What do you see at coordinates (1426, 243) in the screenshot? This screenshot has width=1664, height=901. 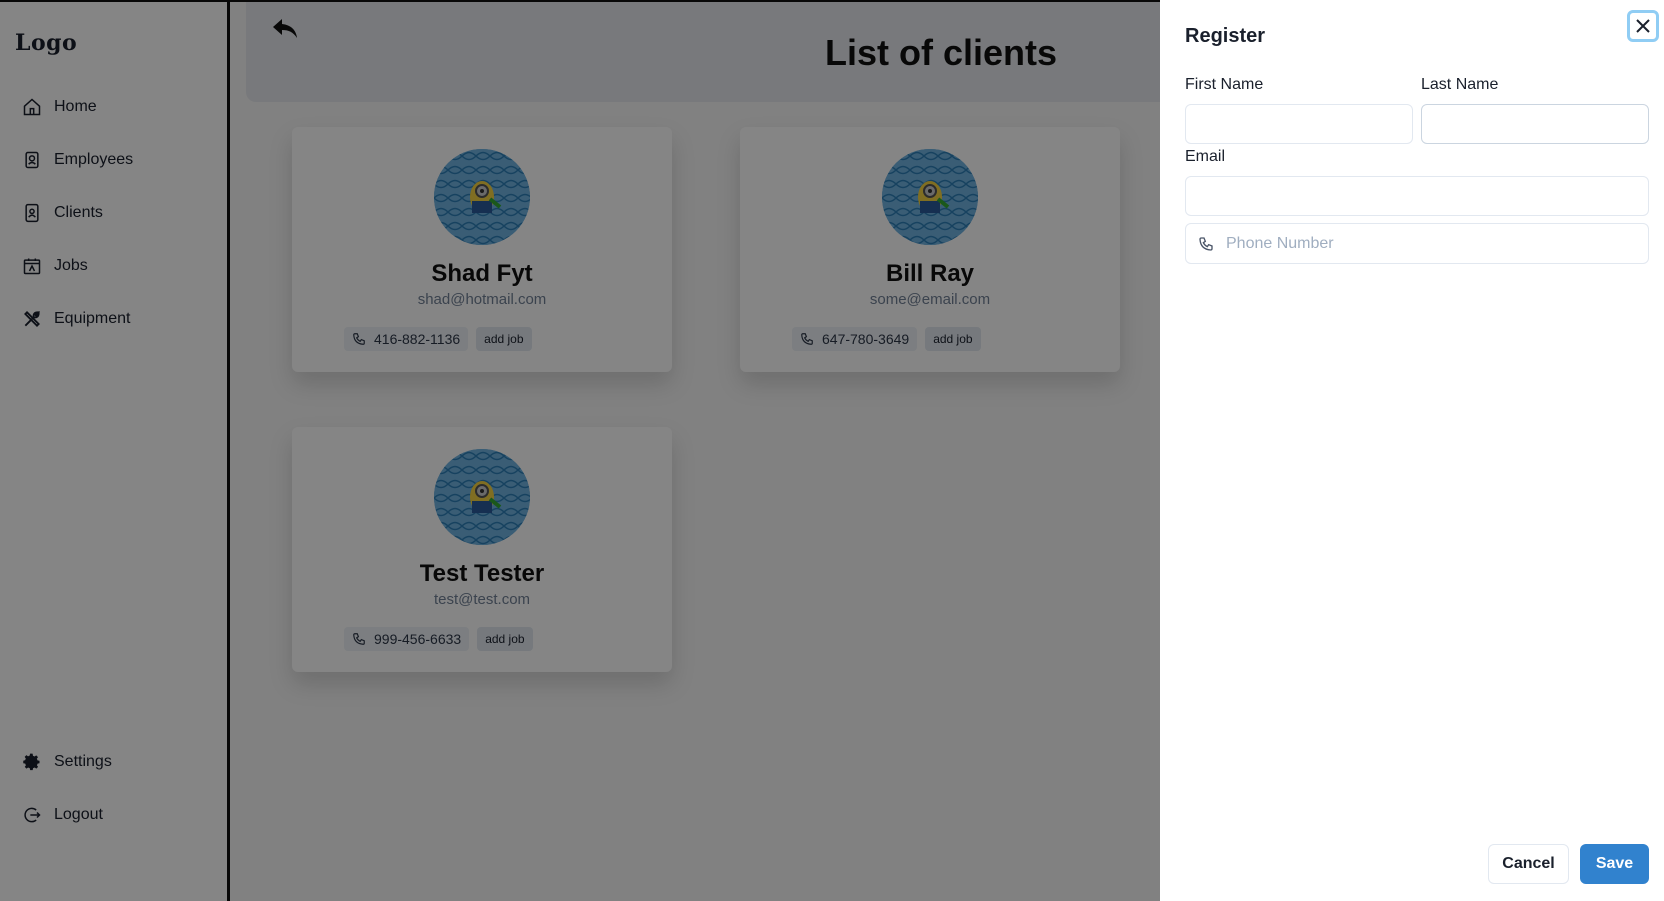 I see `phone-number-input` at bounding box center [1426, 243].